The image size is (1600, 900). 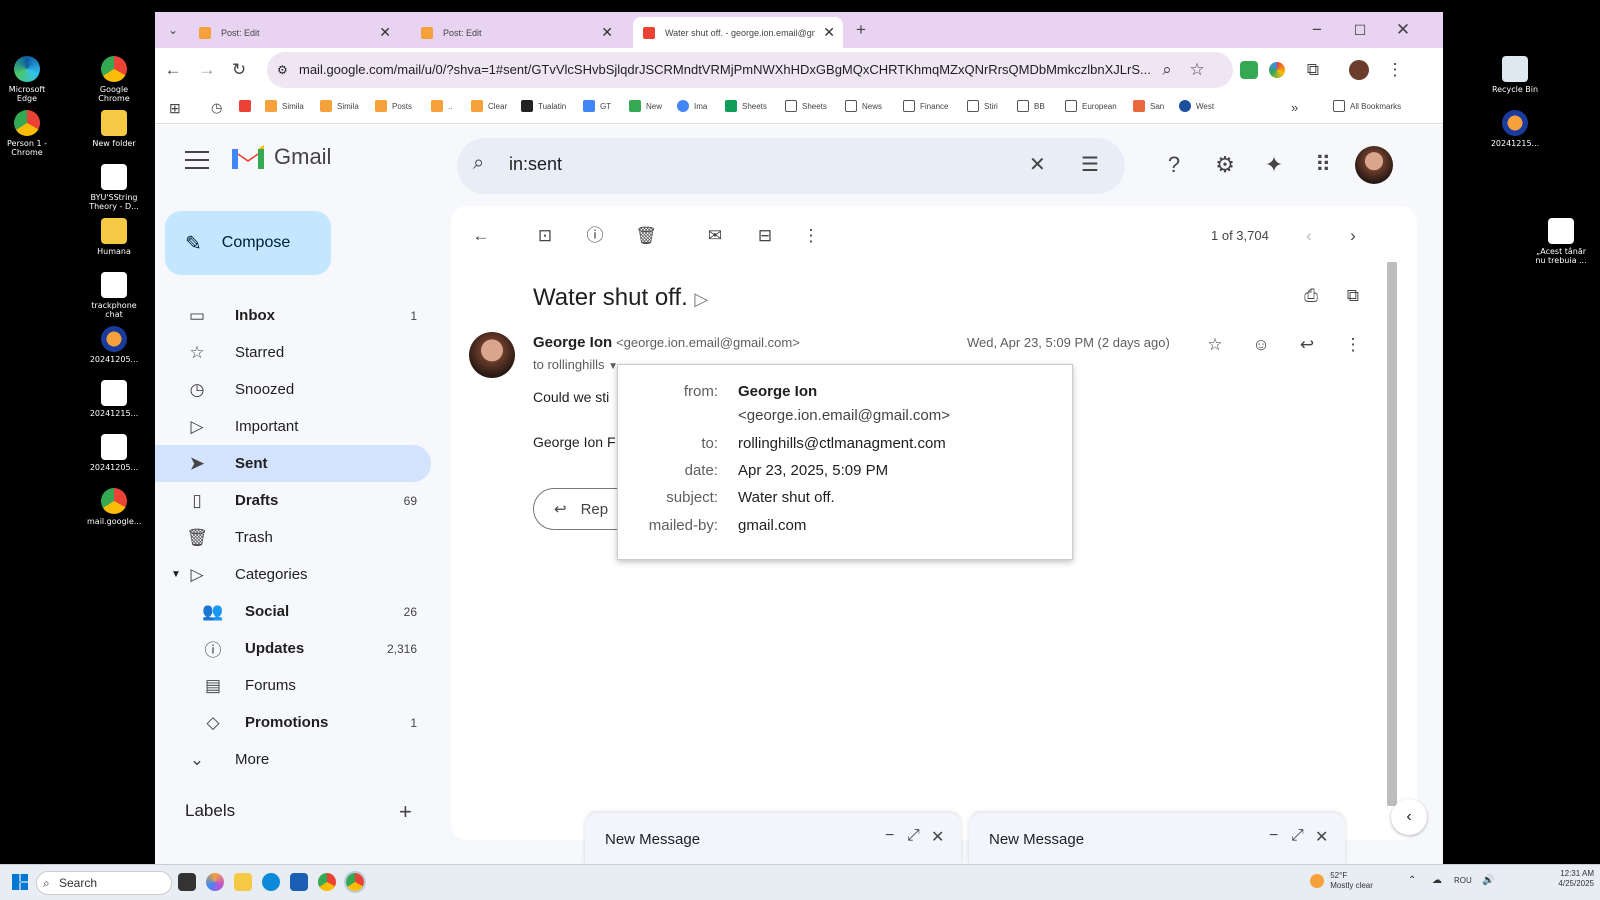 What do you see at coordinates (293, 426) in the screenshot?
I see `nav-important: ▷ Important` at bounding box center [293, 426].